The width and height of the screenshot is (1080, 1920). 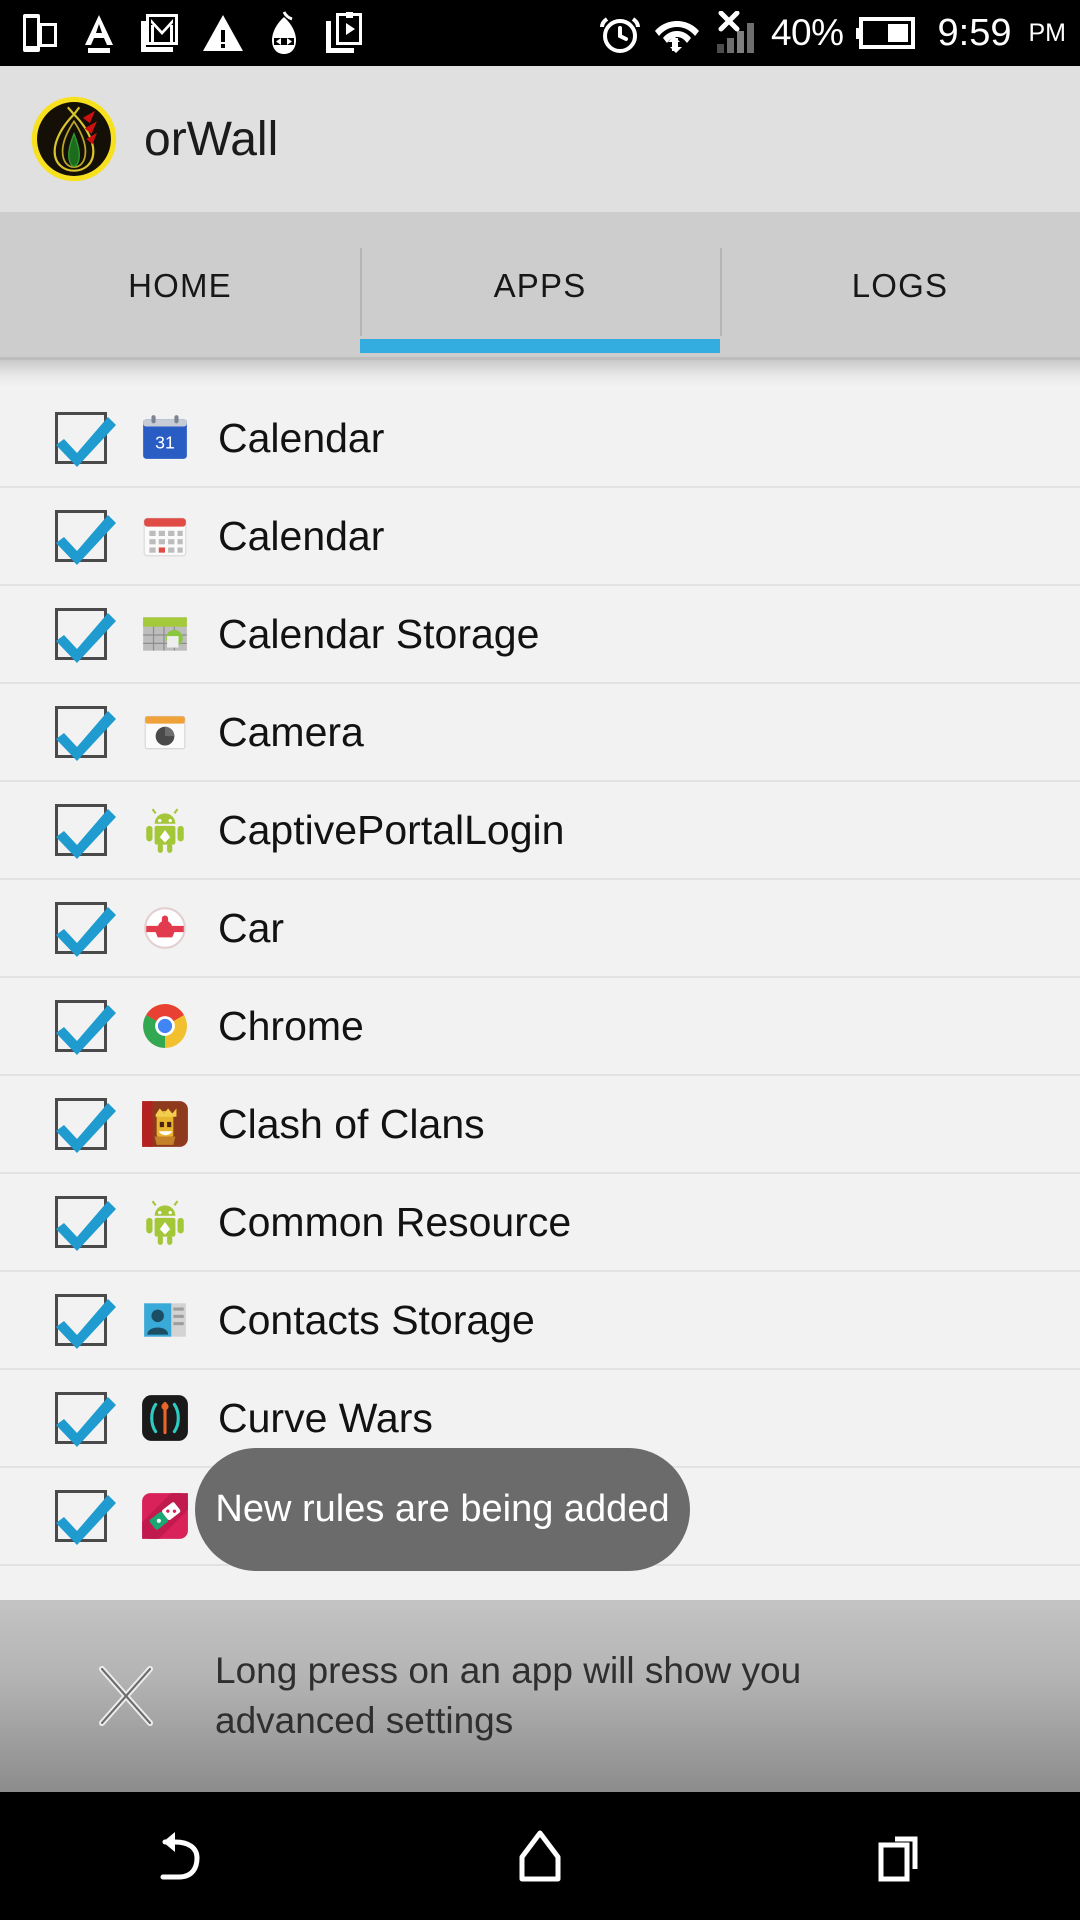 What do you see at coordinates (540, 33) in the screenshot?
I see `status-bar: 40% 9:59 PM` at bounding box center [540, 33].